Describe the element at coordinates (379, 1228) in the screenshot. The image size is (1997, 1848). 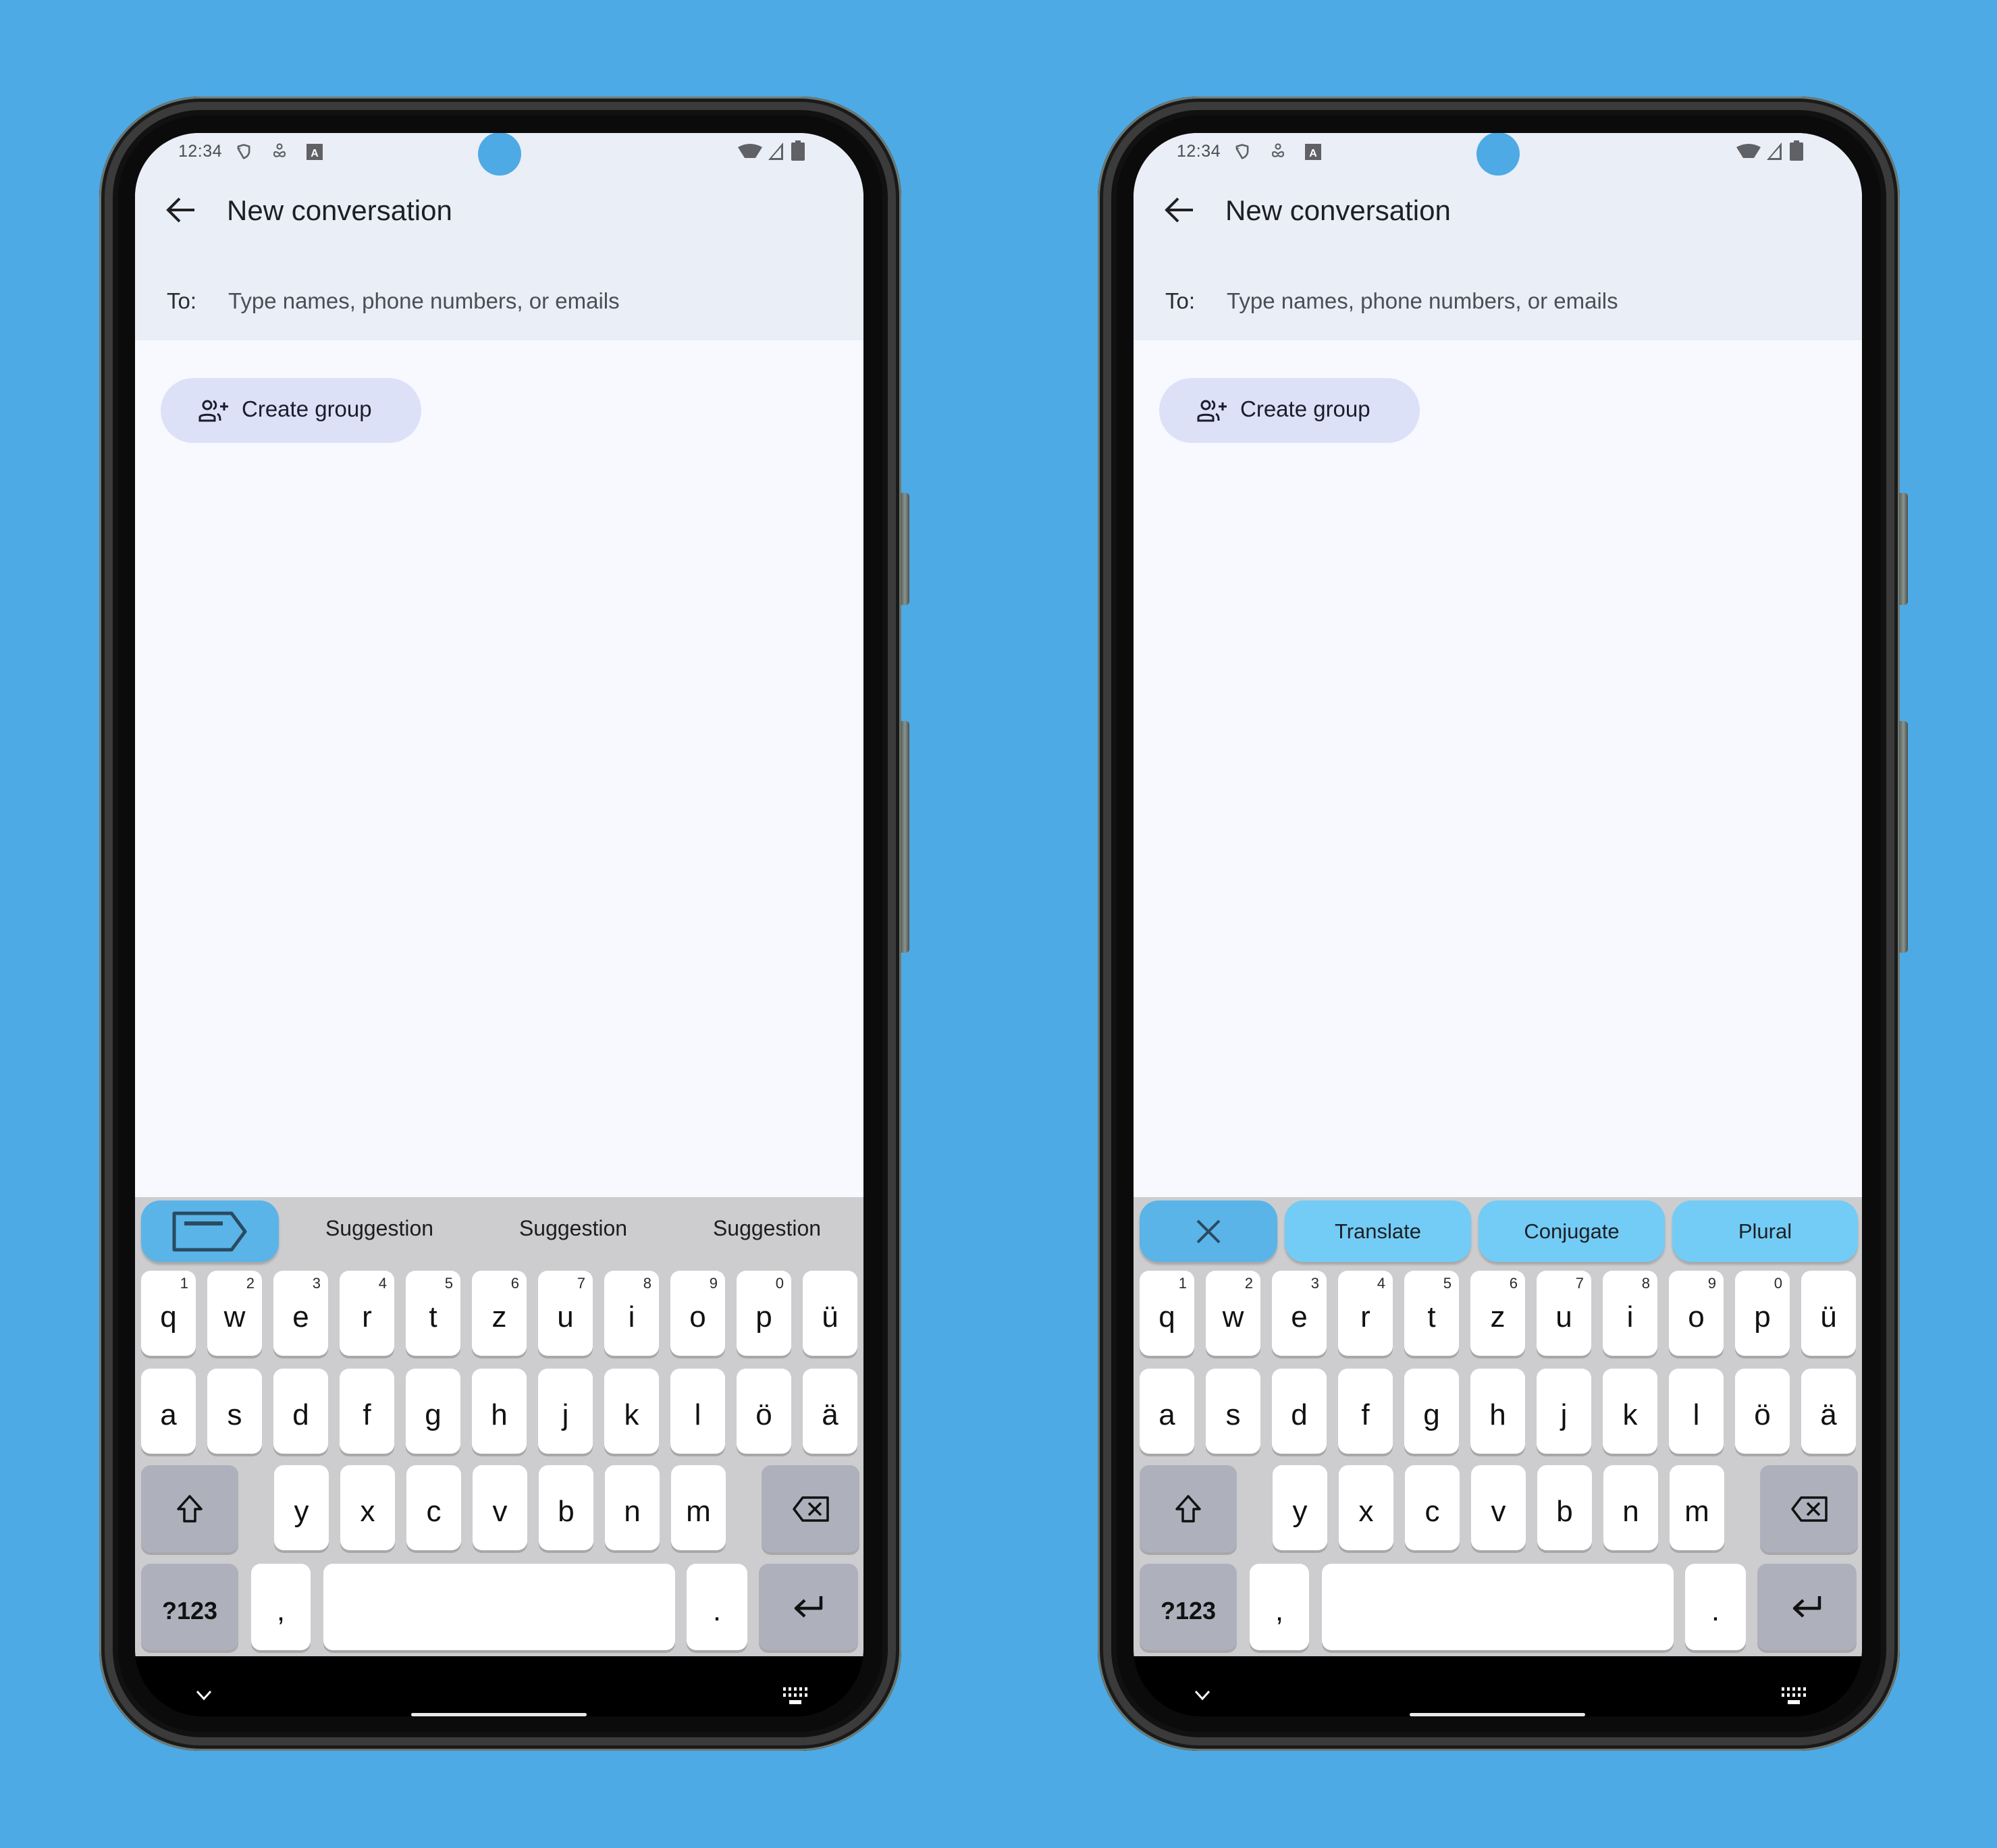
I see `suggestion-1: Suggestion` at that location.